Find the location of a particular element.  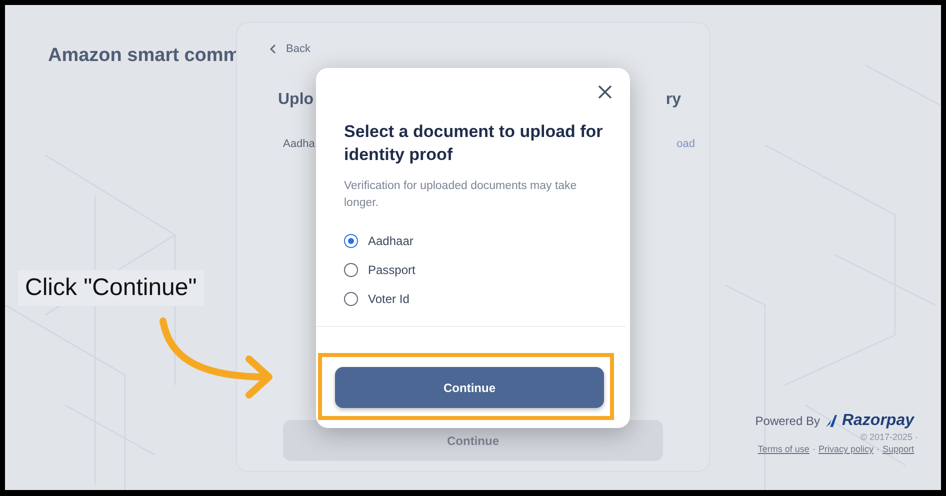

document-label: Aadha is located at coordinates (299, 144).